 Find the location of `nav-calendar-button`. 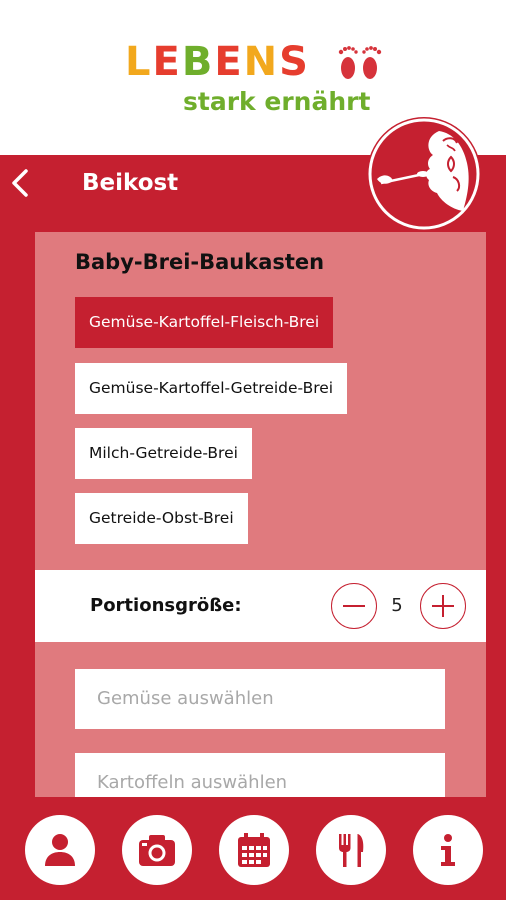

nav-calendar-button is located at coordinates (254, 850).